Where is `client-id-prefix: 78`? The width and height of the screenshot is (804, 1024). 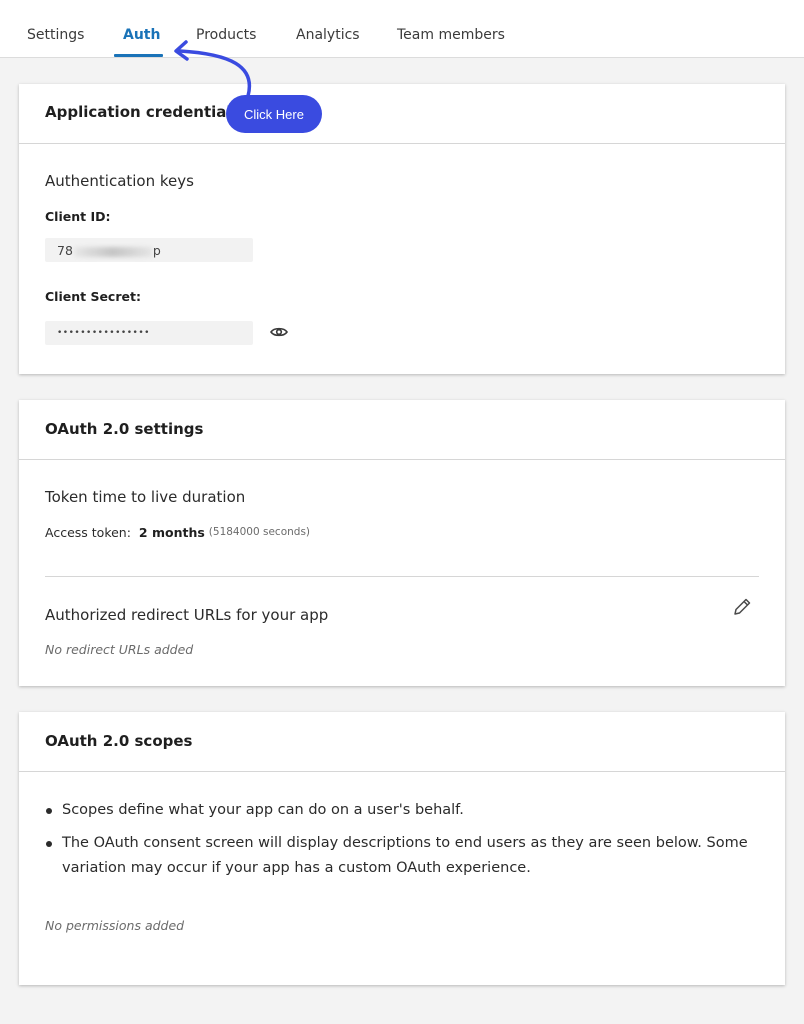 client-id-prefix: 78 is located at coordinates (65, 250).